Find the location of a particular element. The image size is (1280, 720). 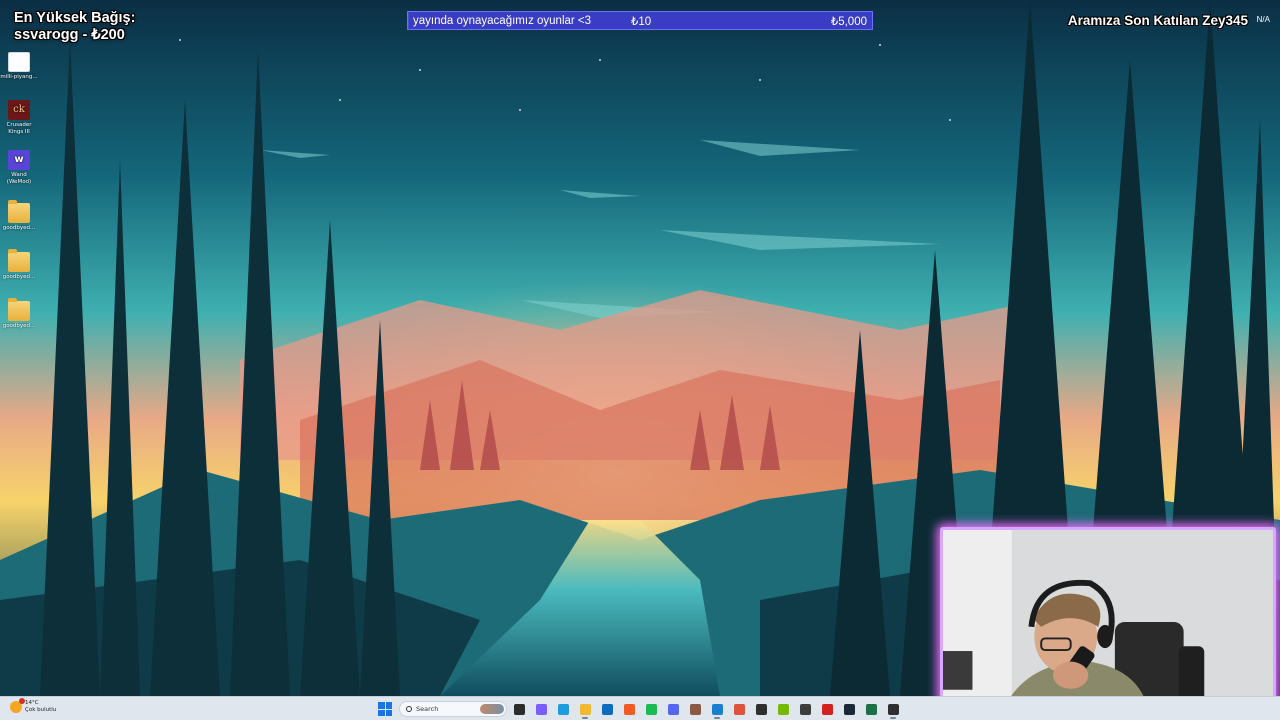

brave-icon is located at coordinates (629, 709).